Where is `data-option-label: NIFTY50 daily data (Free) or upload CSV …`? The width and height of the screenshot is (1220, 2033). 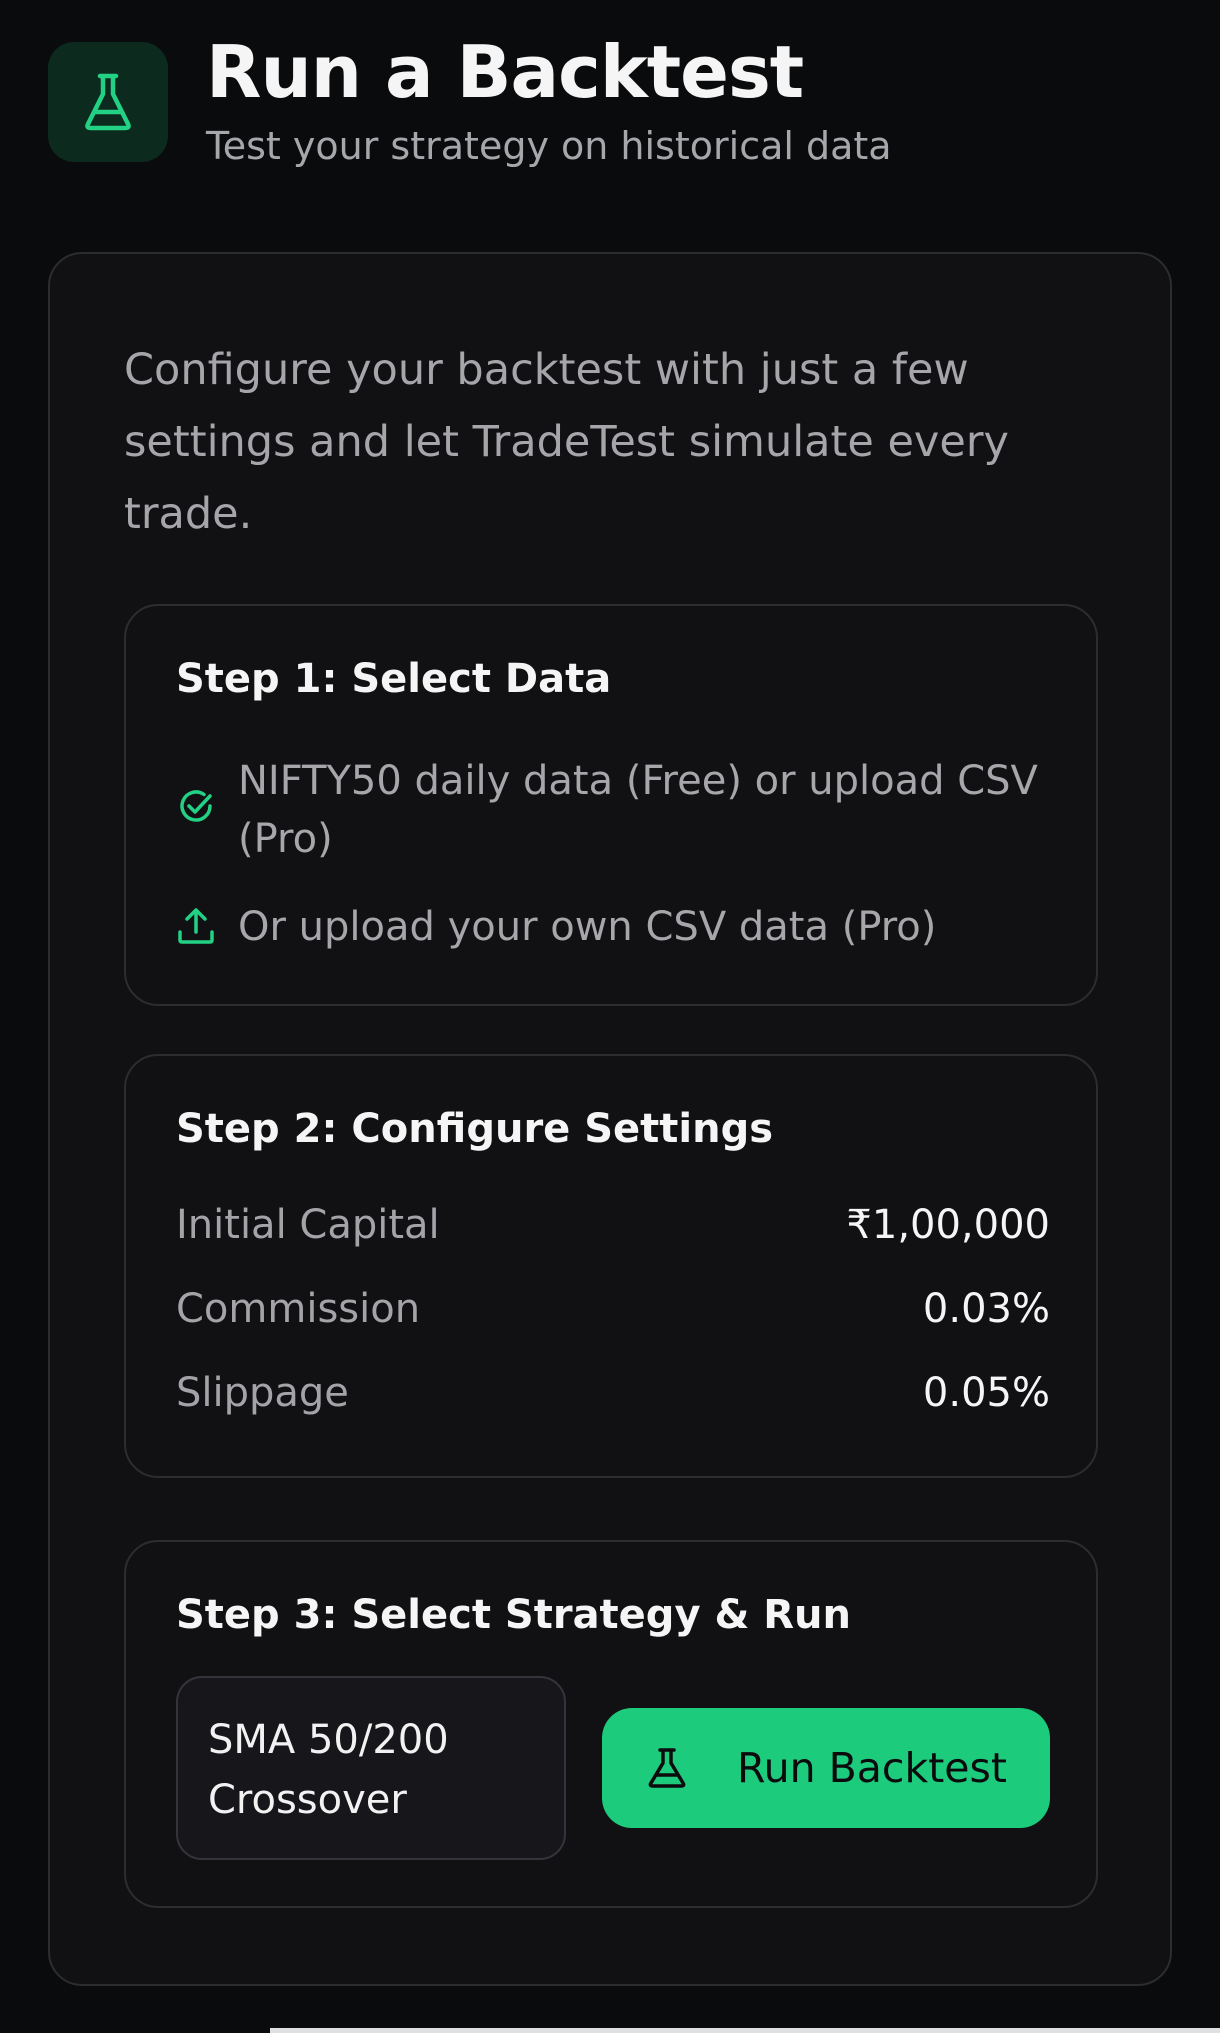 data-option-label: NIFTY50 daily data (Free) or upload CSV … is located at coordinates (638, 810).